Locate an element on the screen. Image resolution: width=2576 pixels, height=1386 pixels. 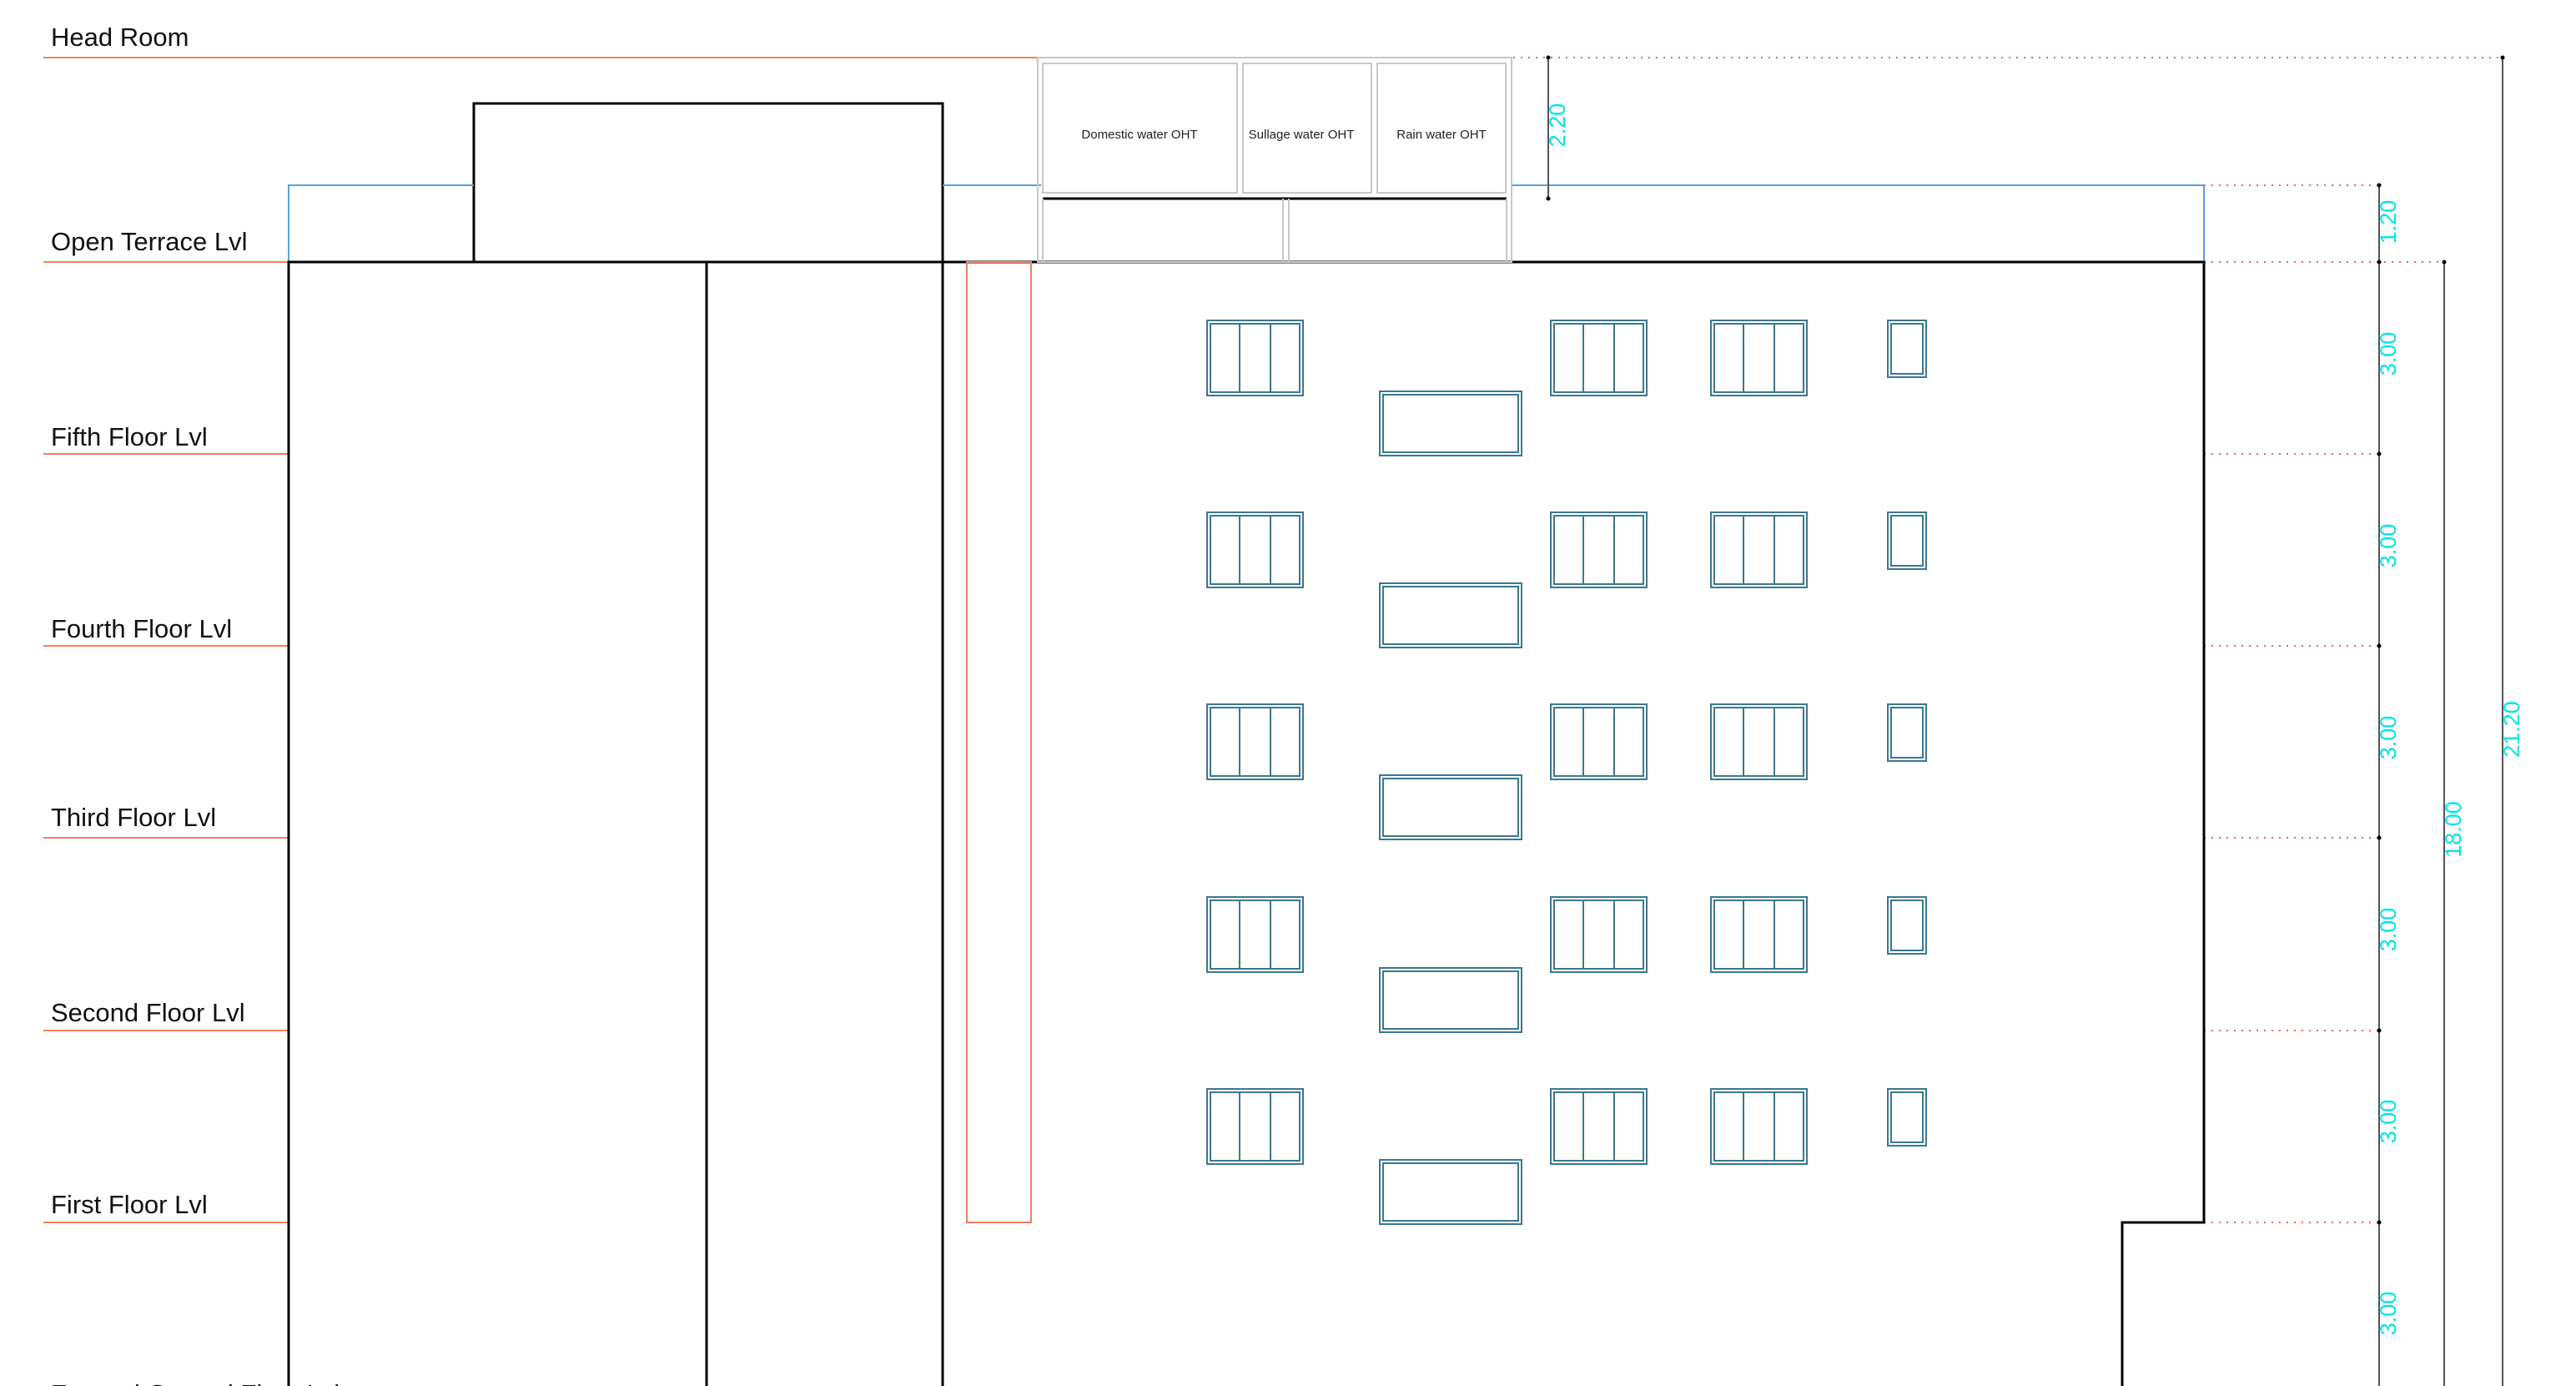
third-floor-ventilator-wide-outer is located at coordinates (1450, 807).